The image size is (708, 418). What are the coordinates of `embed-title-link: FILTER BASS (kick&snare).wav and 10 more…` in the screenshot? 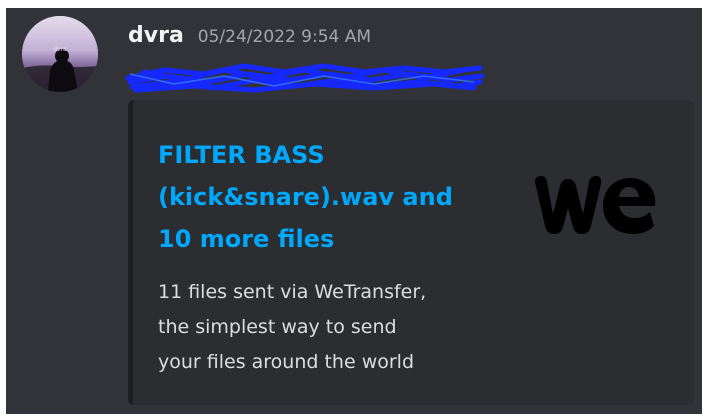 It's located at (318, 197).